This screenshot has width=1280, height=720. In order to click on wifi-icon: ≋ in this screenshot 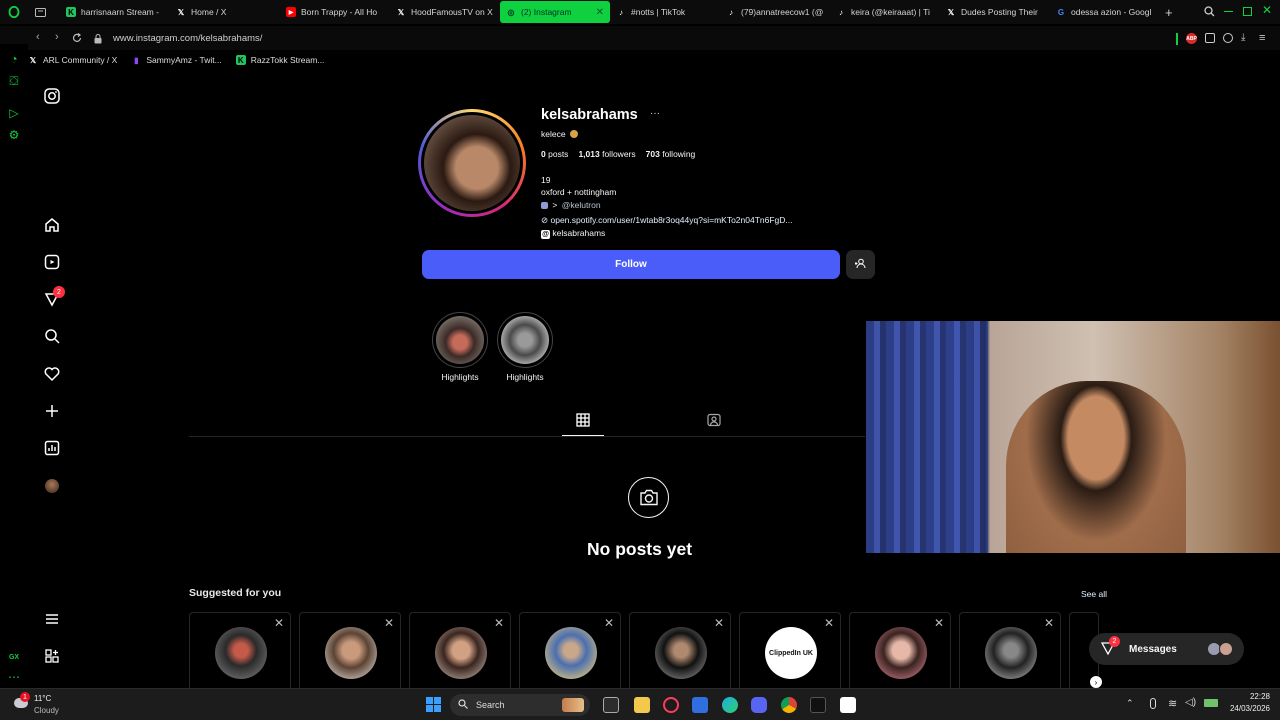, I will do `click(1172, 703)`.